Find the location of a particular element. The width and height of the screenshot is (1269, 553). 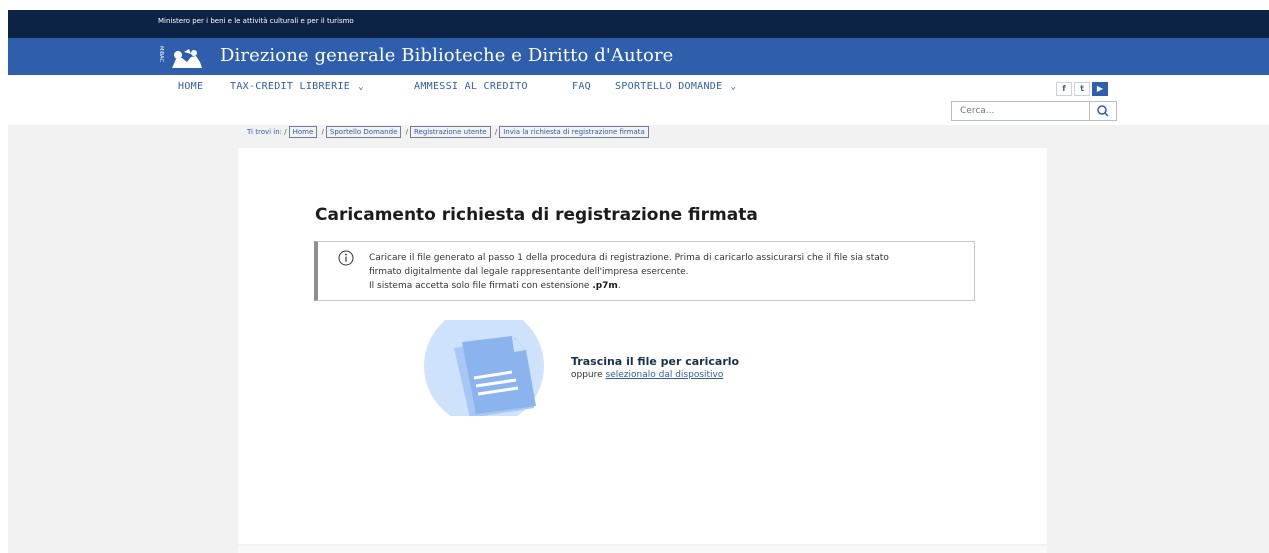

nav-item-faq: FAQ is located at coordinates (581, 86).